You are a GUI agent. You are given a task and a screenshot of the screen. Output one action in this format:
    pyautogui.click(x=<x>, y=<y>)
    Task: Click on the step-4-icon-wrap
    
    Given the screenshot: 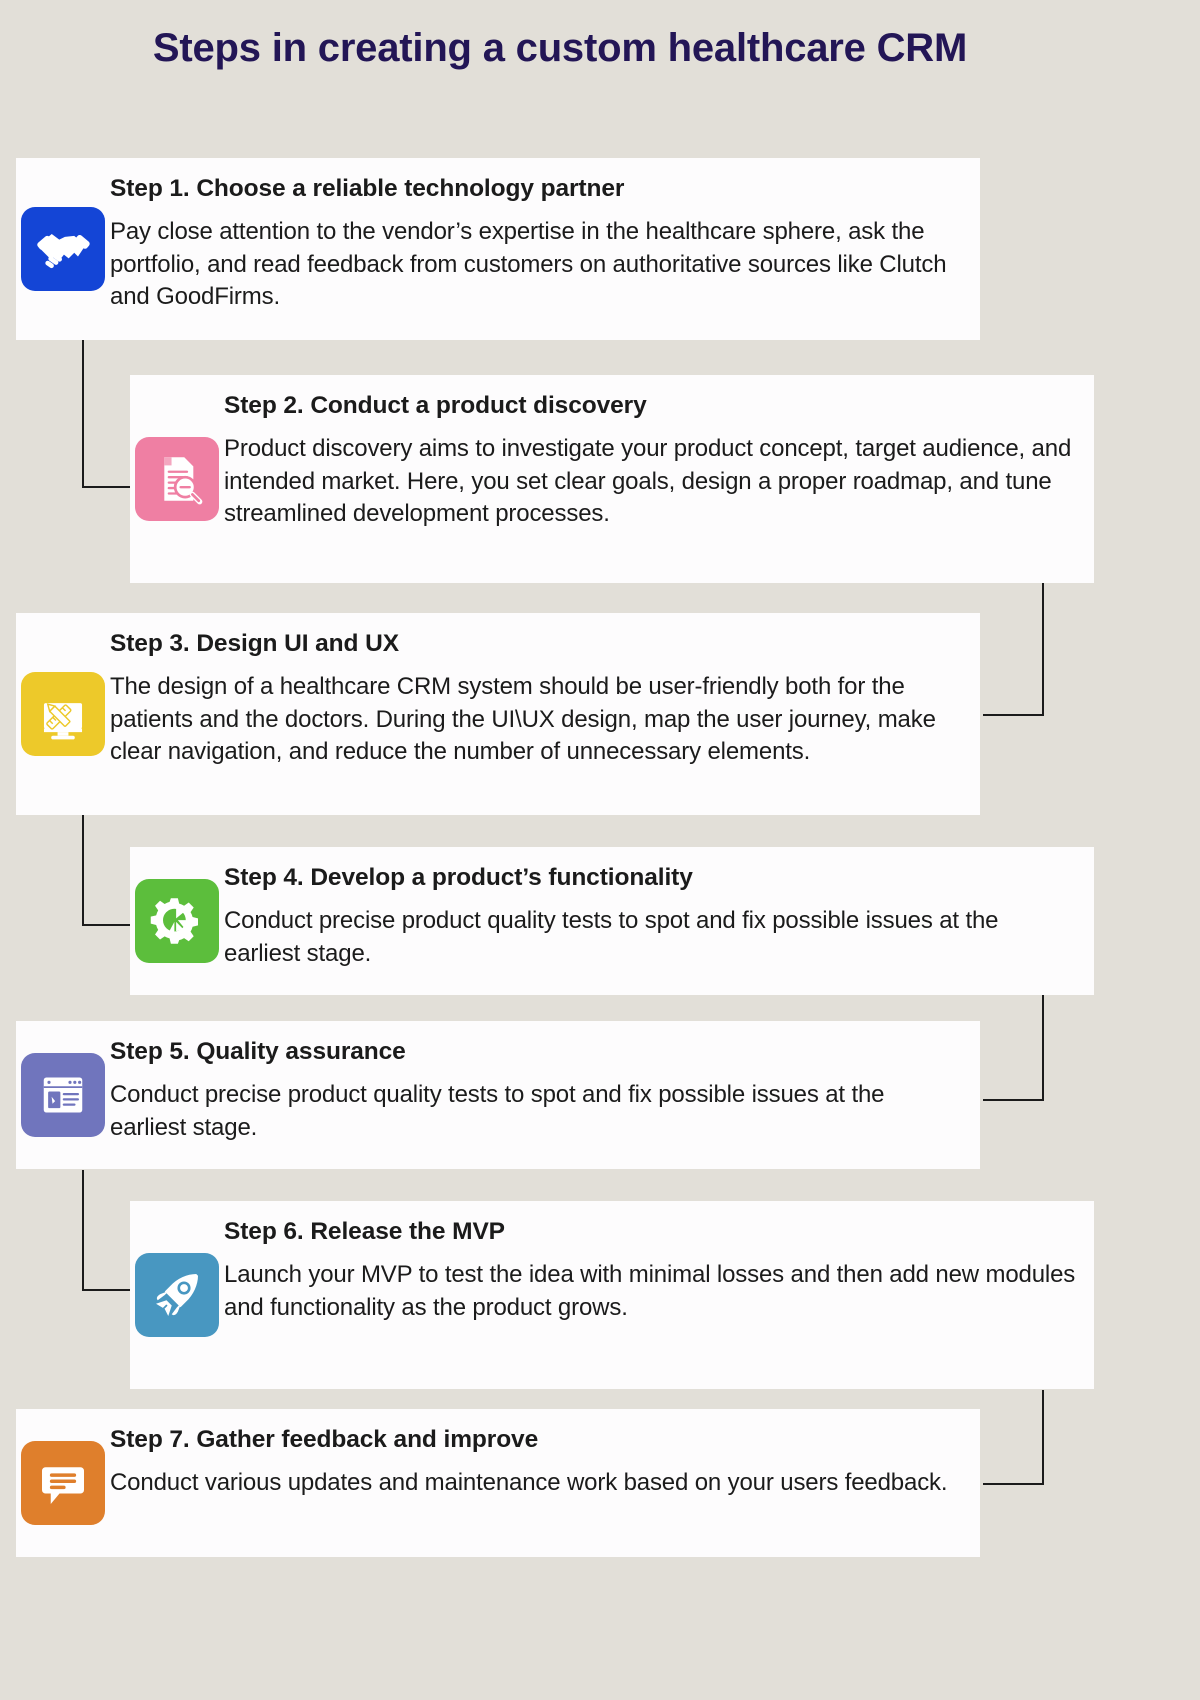 What is the action you would take?
    pyautogui.click(x=177, y=921)
    